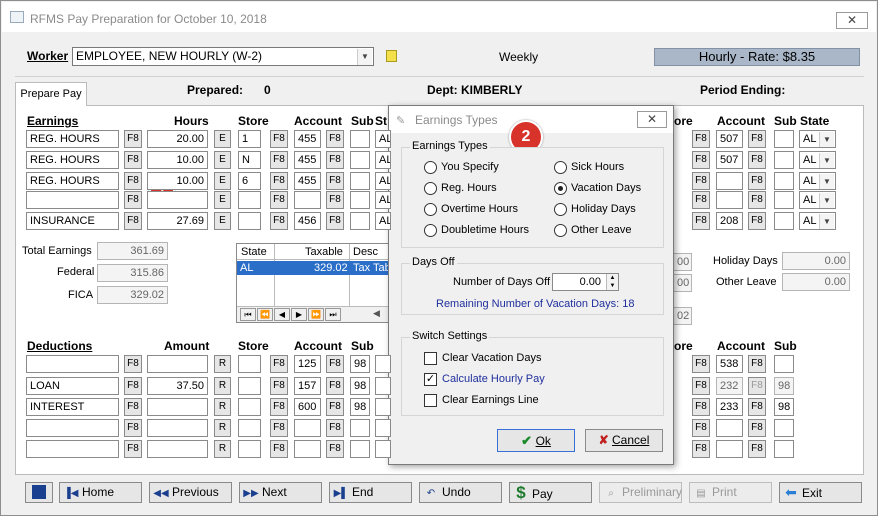 The image size is (878, 516). I want to click on grid-first-icon: ⏮, so click(248, 314).